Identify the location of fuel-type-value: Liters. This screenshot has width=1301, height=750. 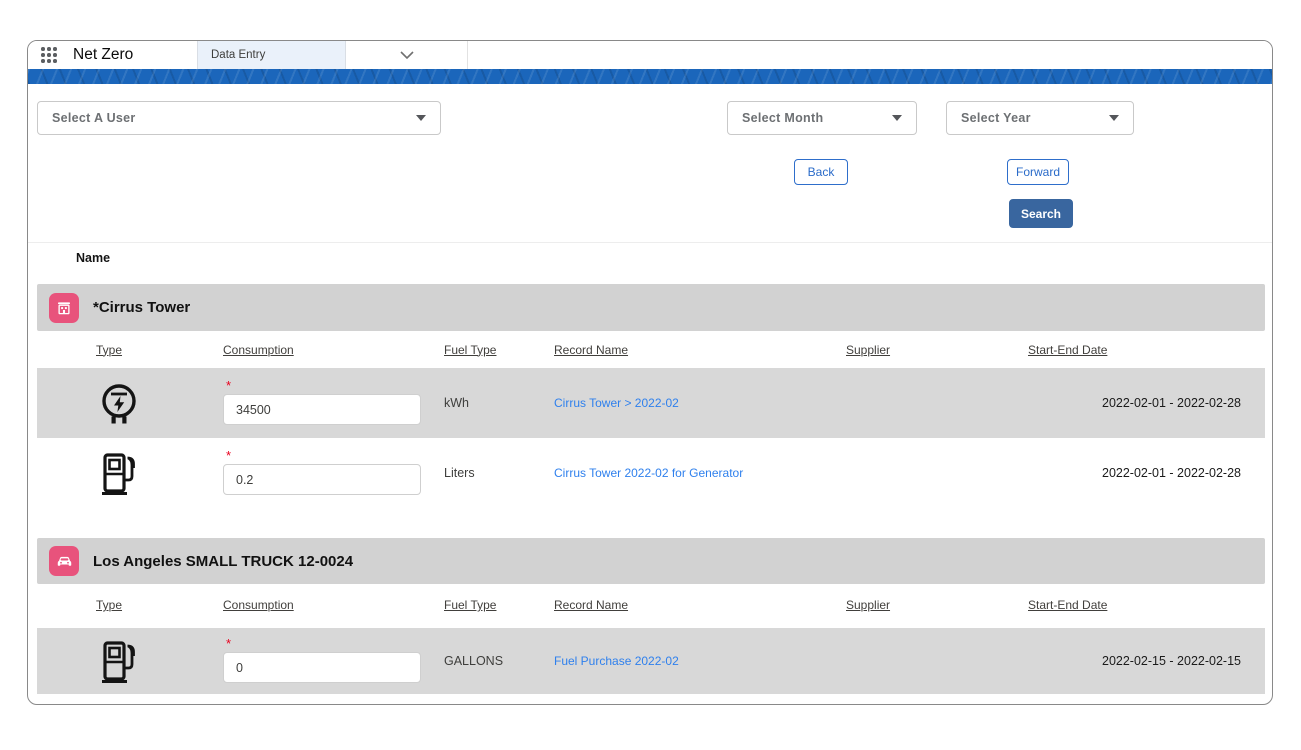
(459, 473).